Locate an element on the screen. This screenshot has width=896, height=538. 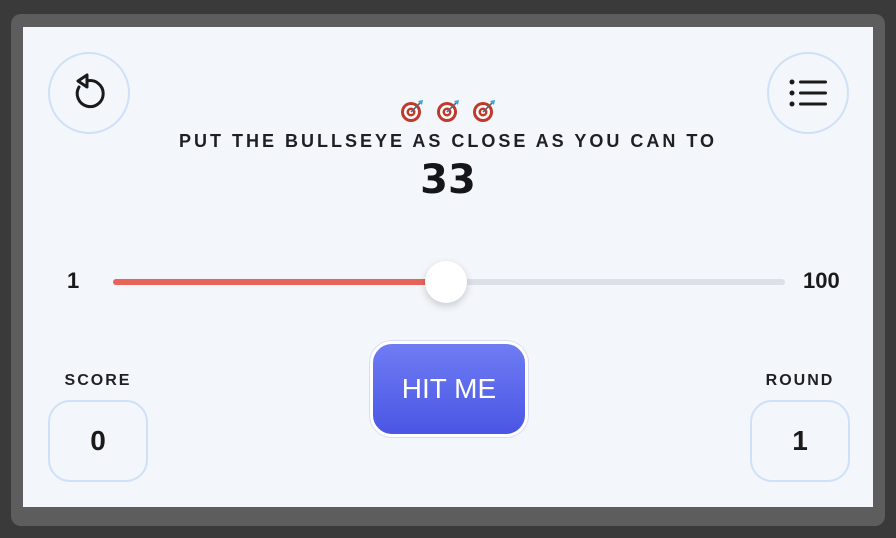
target-icons-row is located at coordinates (448, 113).